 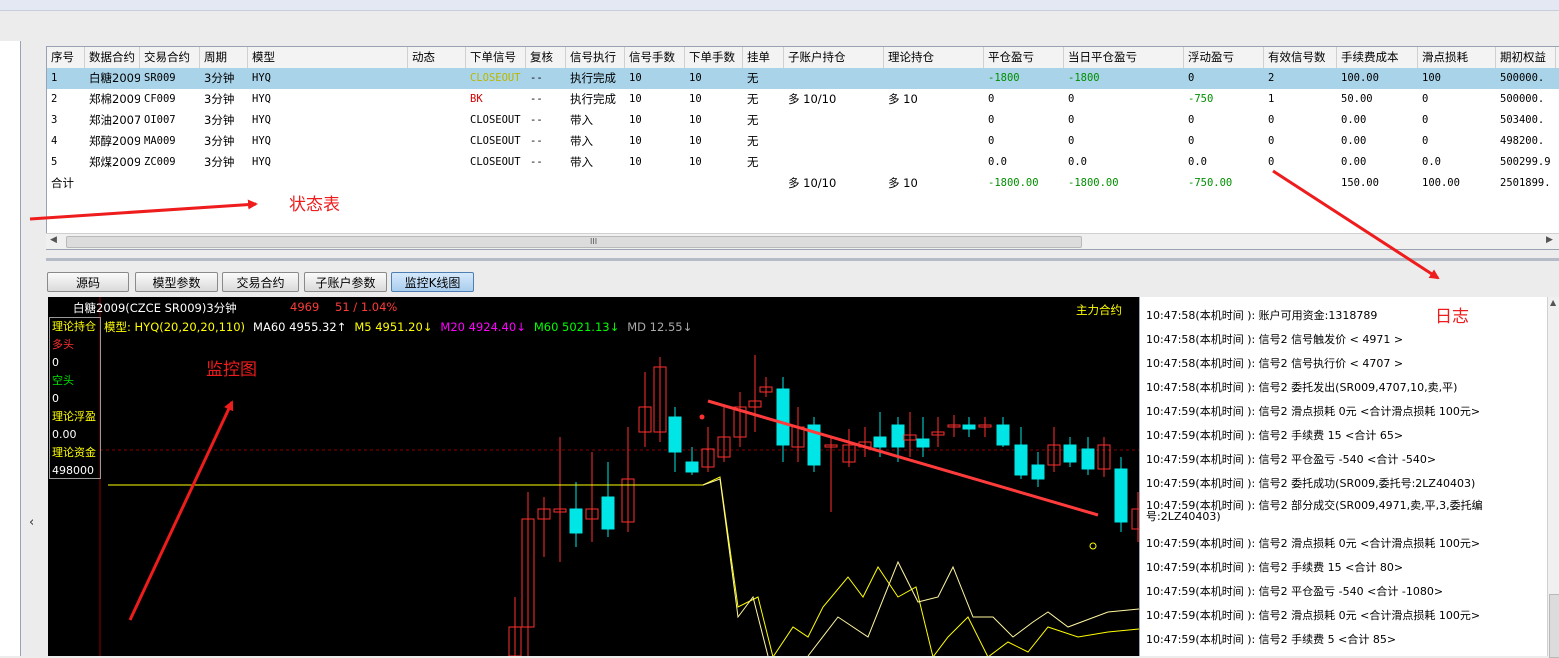 What do you see at coordinates (496, 57) in the screenshot?
I see `column-header: 下单信号` at bounding box center [496, 57].